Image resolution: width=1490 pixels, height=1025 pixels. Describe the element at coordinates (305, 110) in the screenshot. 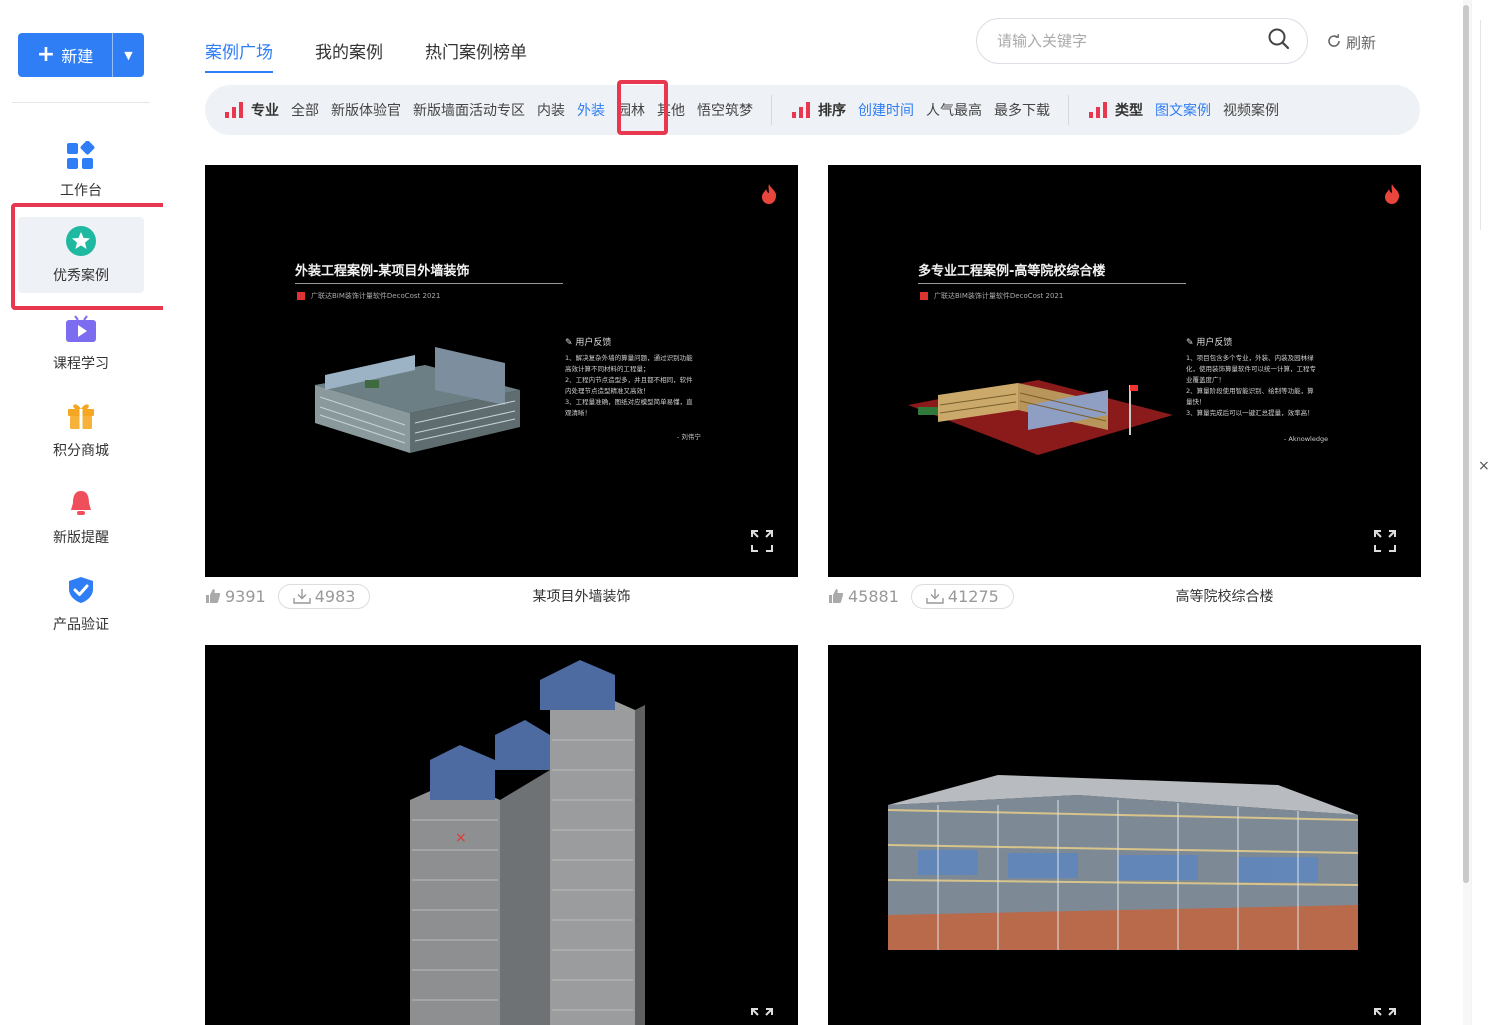

I see `filter-option-all: 全部` at that location.